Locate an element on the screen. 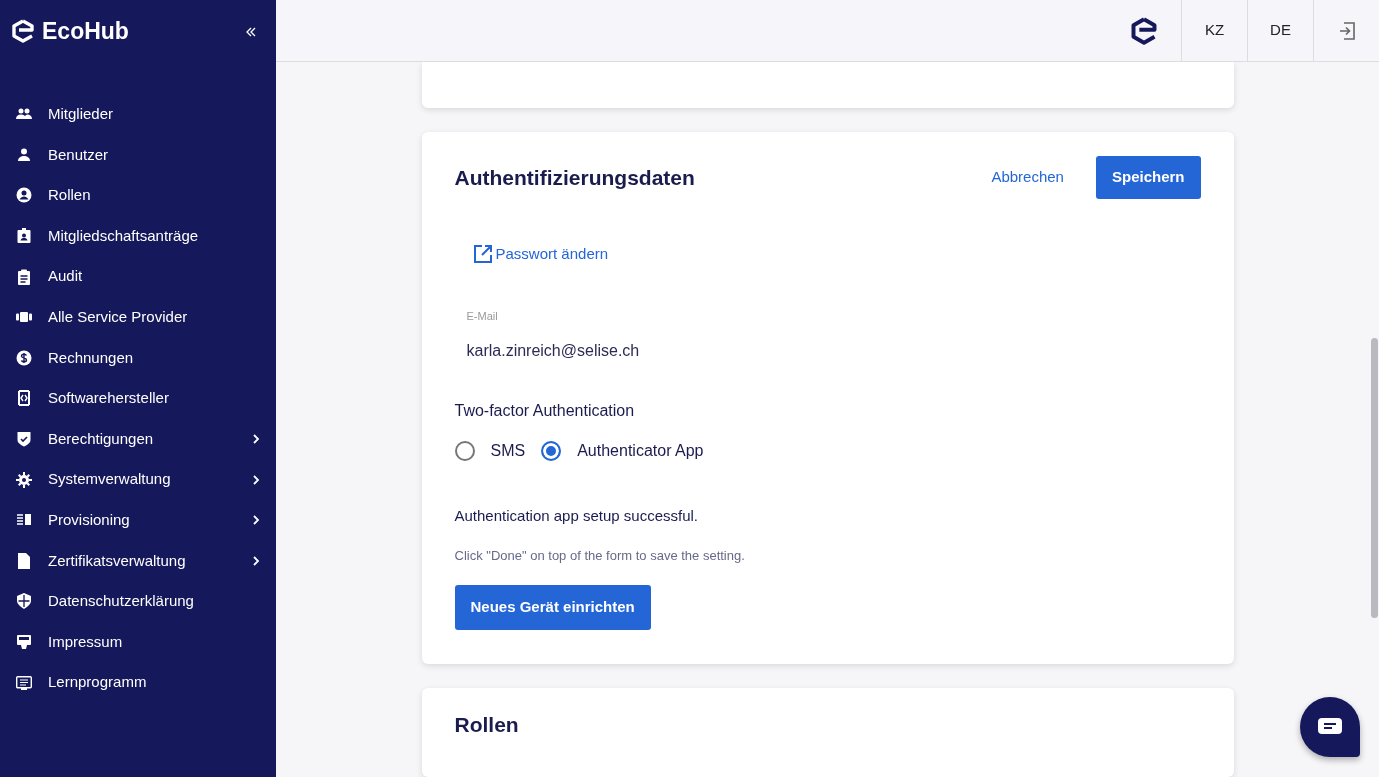  sidebar-item: Softwarehersteller is located at coordinates (138, 398).